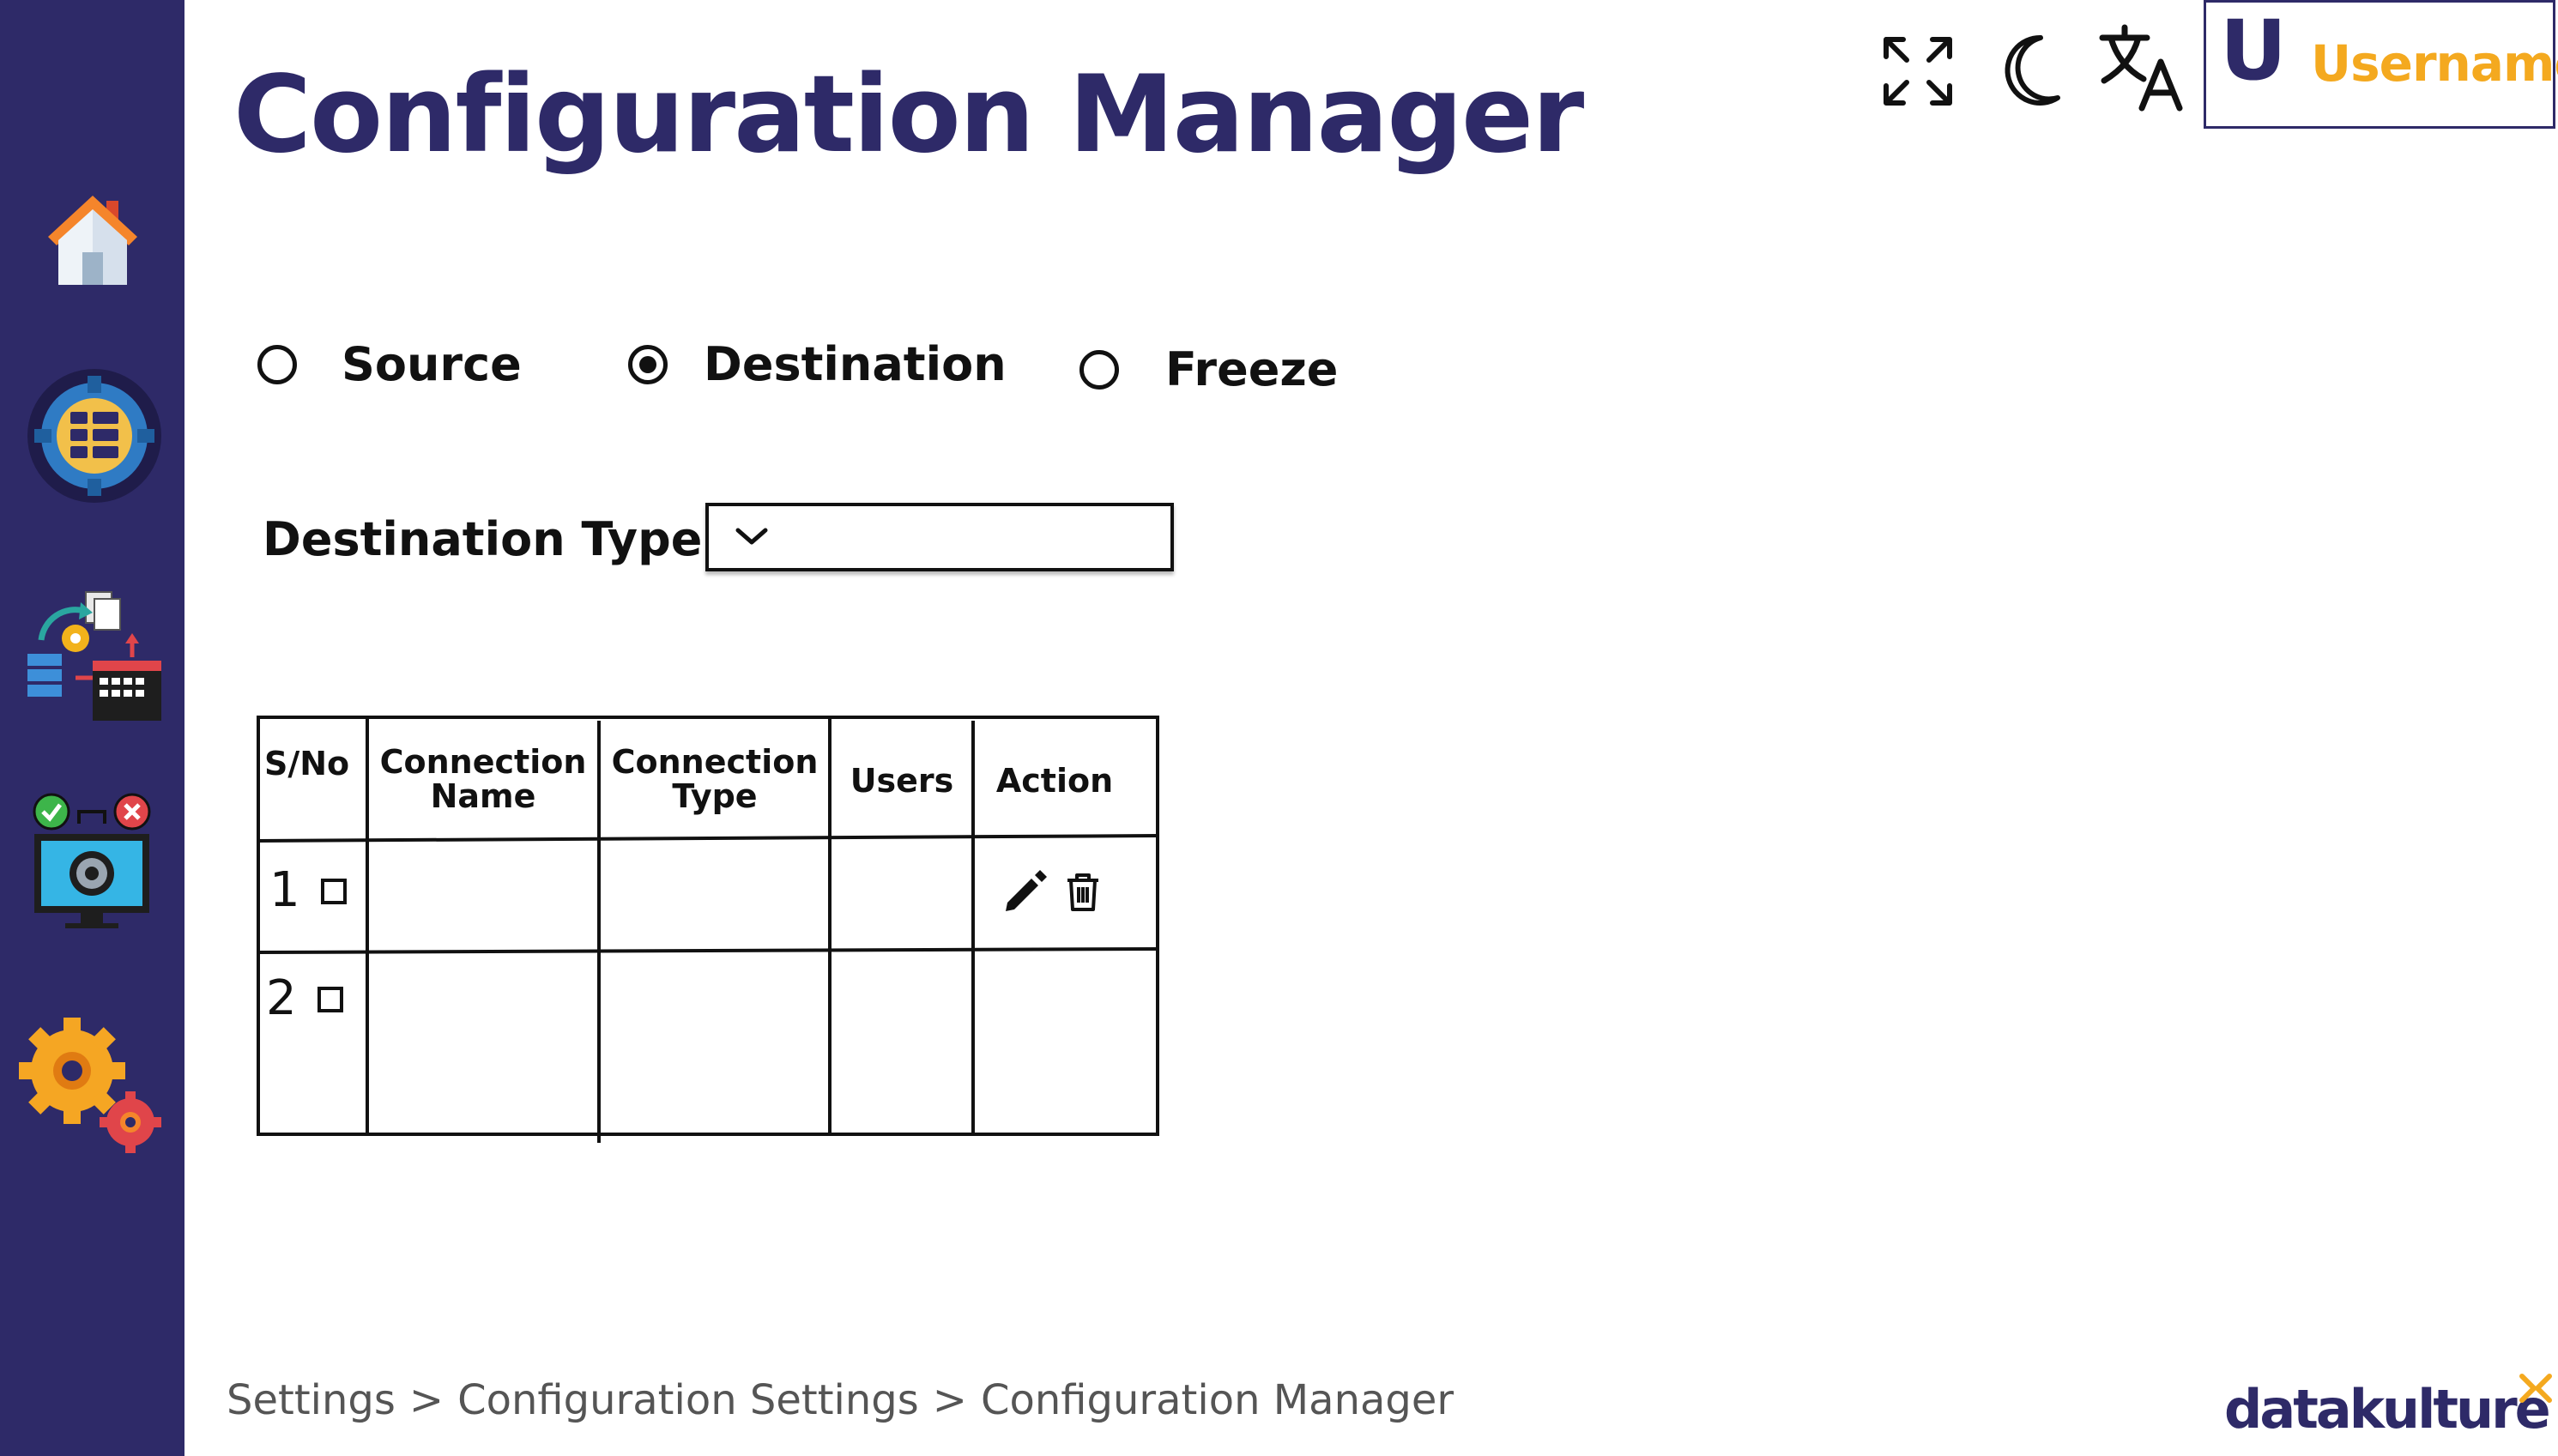 This screenshot has height=1456, width=2558. I want to click on edit-icon, so click(1025, 891).